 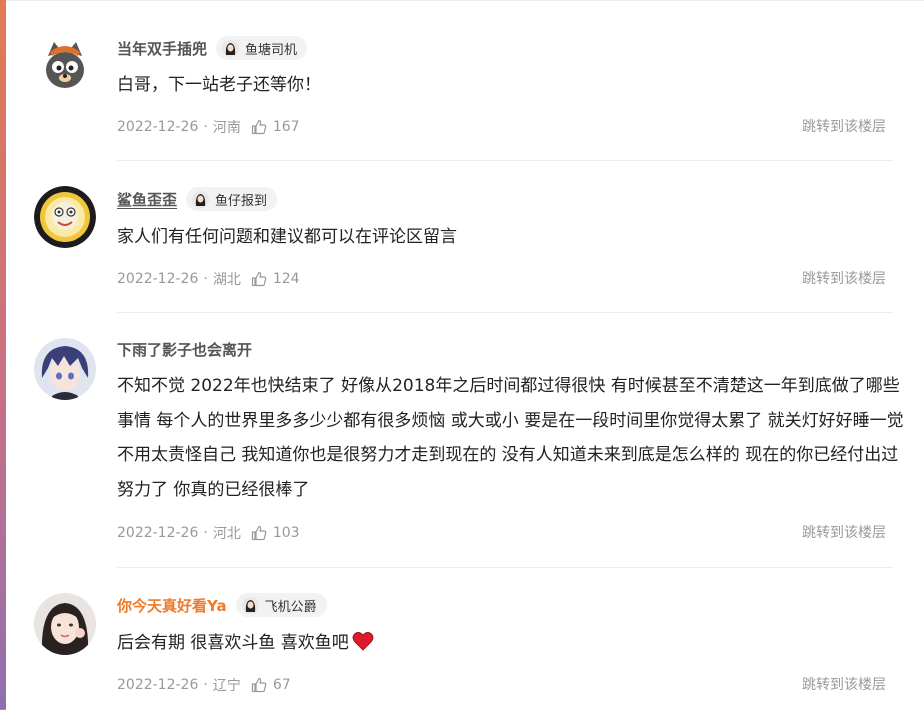 I want to click on comment-meta: 2022-12-26 · 湖北 124, so click(x=208, y=279).